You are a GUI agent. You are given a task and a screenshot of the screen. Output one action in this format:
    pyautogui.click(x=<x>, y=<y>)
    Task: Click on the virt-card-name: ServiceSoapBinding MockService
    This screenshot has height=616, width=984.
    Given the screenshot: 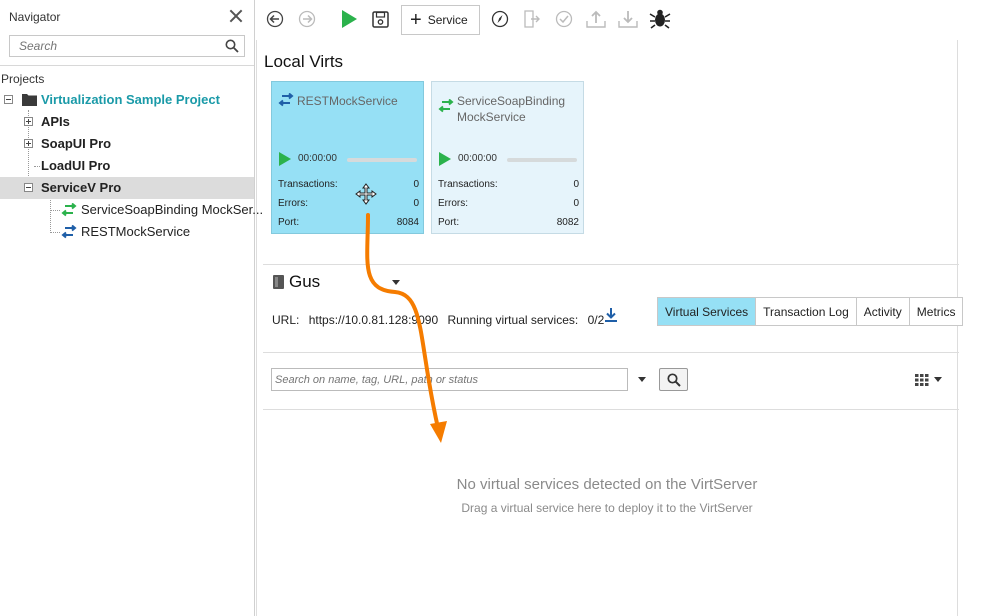 What is the action you would take?
    pyautogui.click(x=511, y=109)
    